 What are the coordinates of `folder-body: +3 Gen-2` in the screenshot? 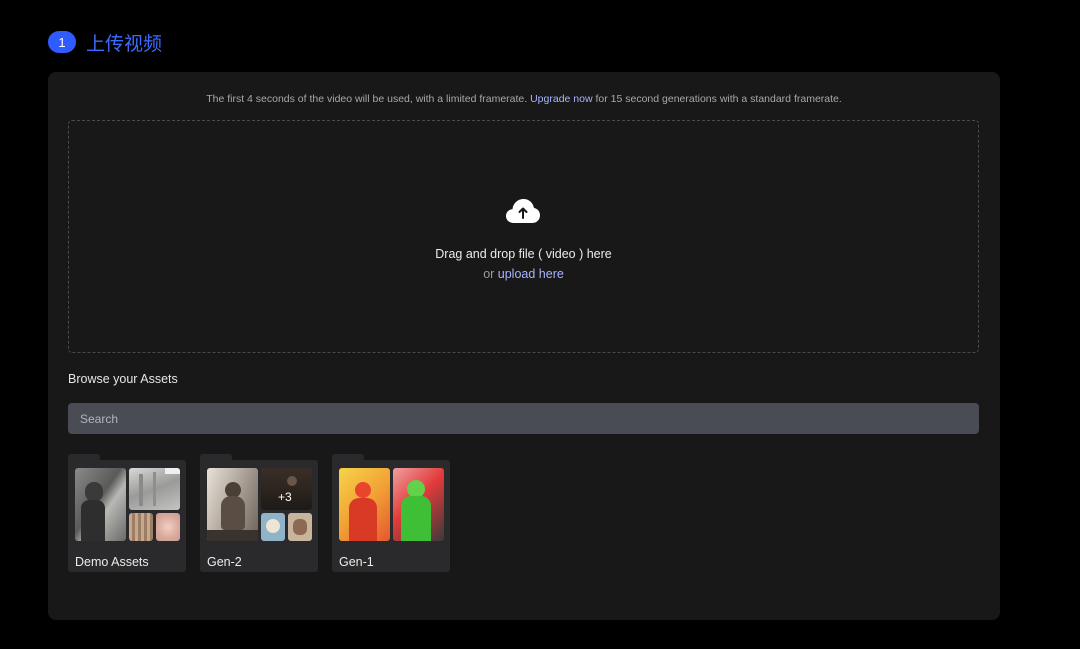 It's located at (259, 516).